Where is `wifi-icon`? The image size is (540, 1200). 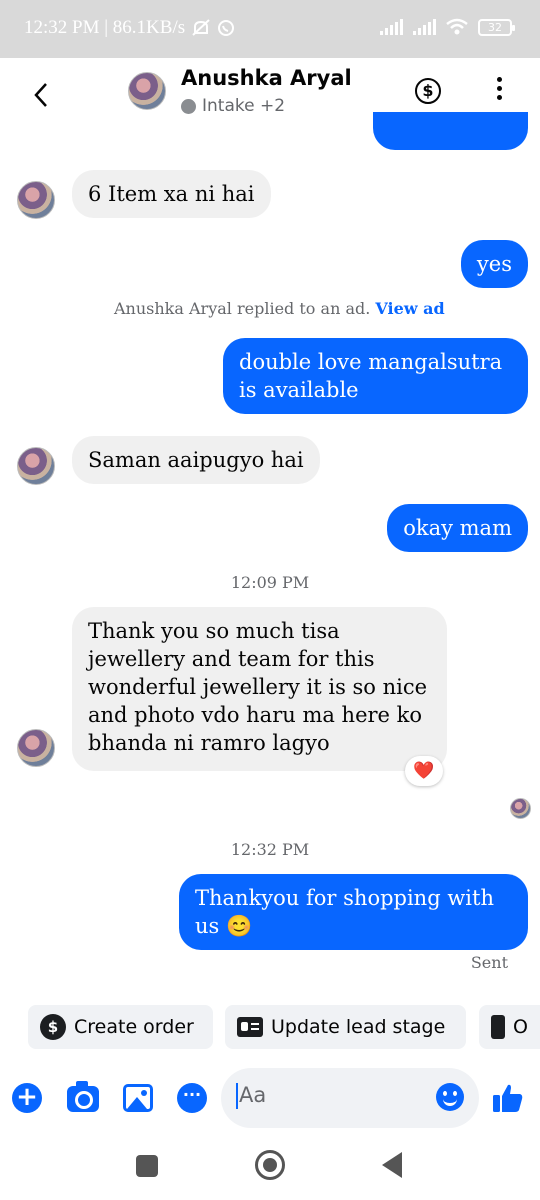
wifi-icon is located at coordinates (457, 26).